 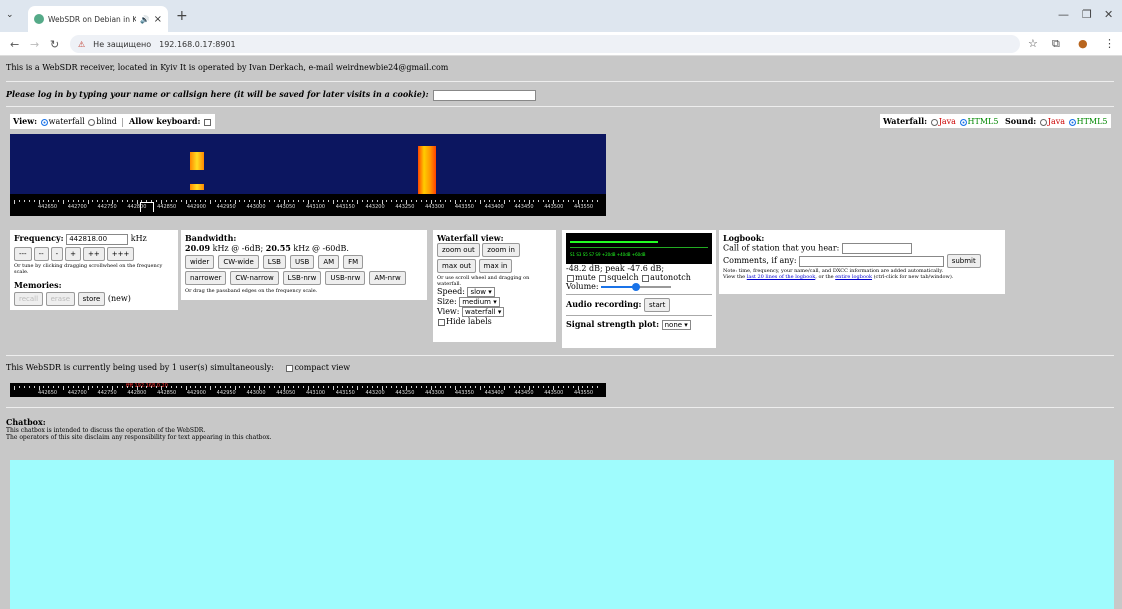 I want to click on size-select: medium ▾, so click(x=479, y=302).